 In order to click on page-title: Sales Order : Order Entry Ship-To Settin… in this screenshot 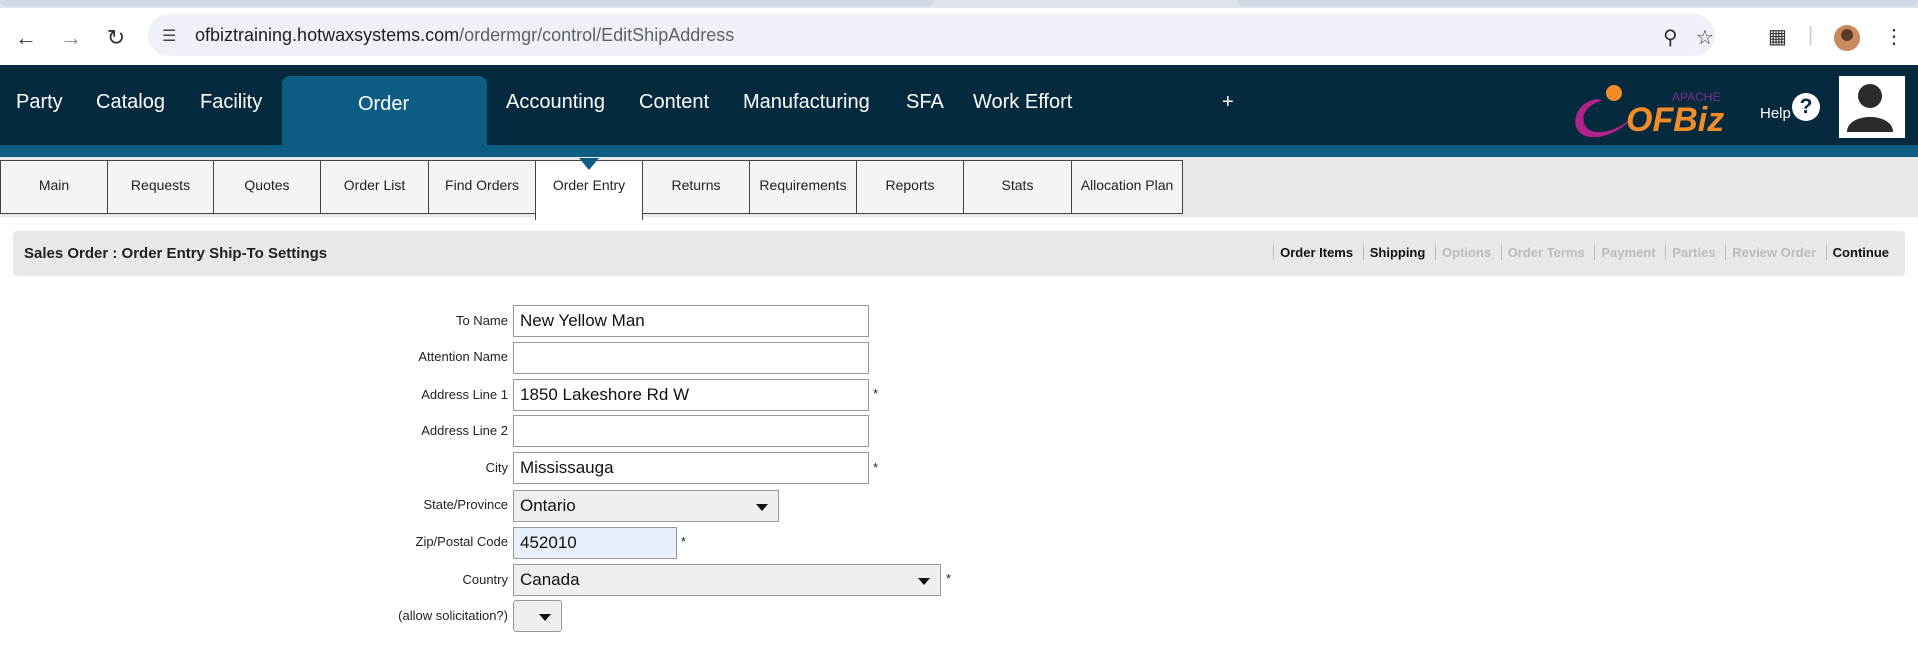, I will do `click(176, 253)`.